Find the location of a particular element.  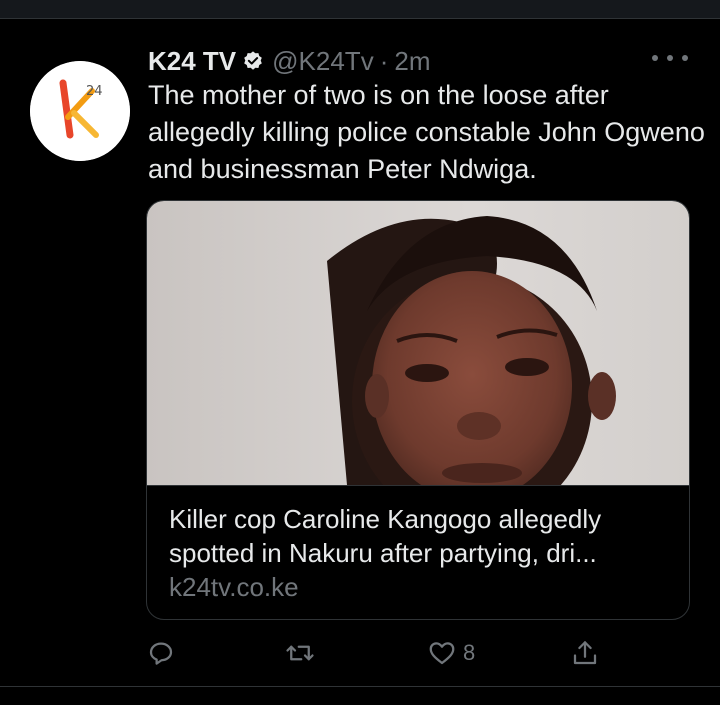

retweet-icon is located at coordinates (300, 653).